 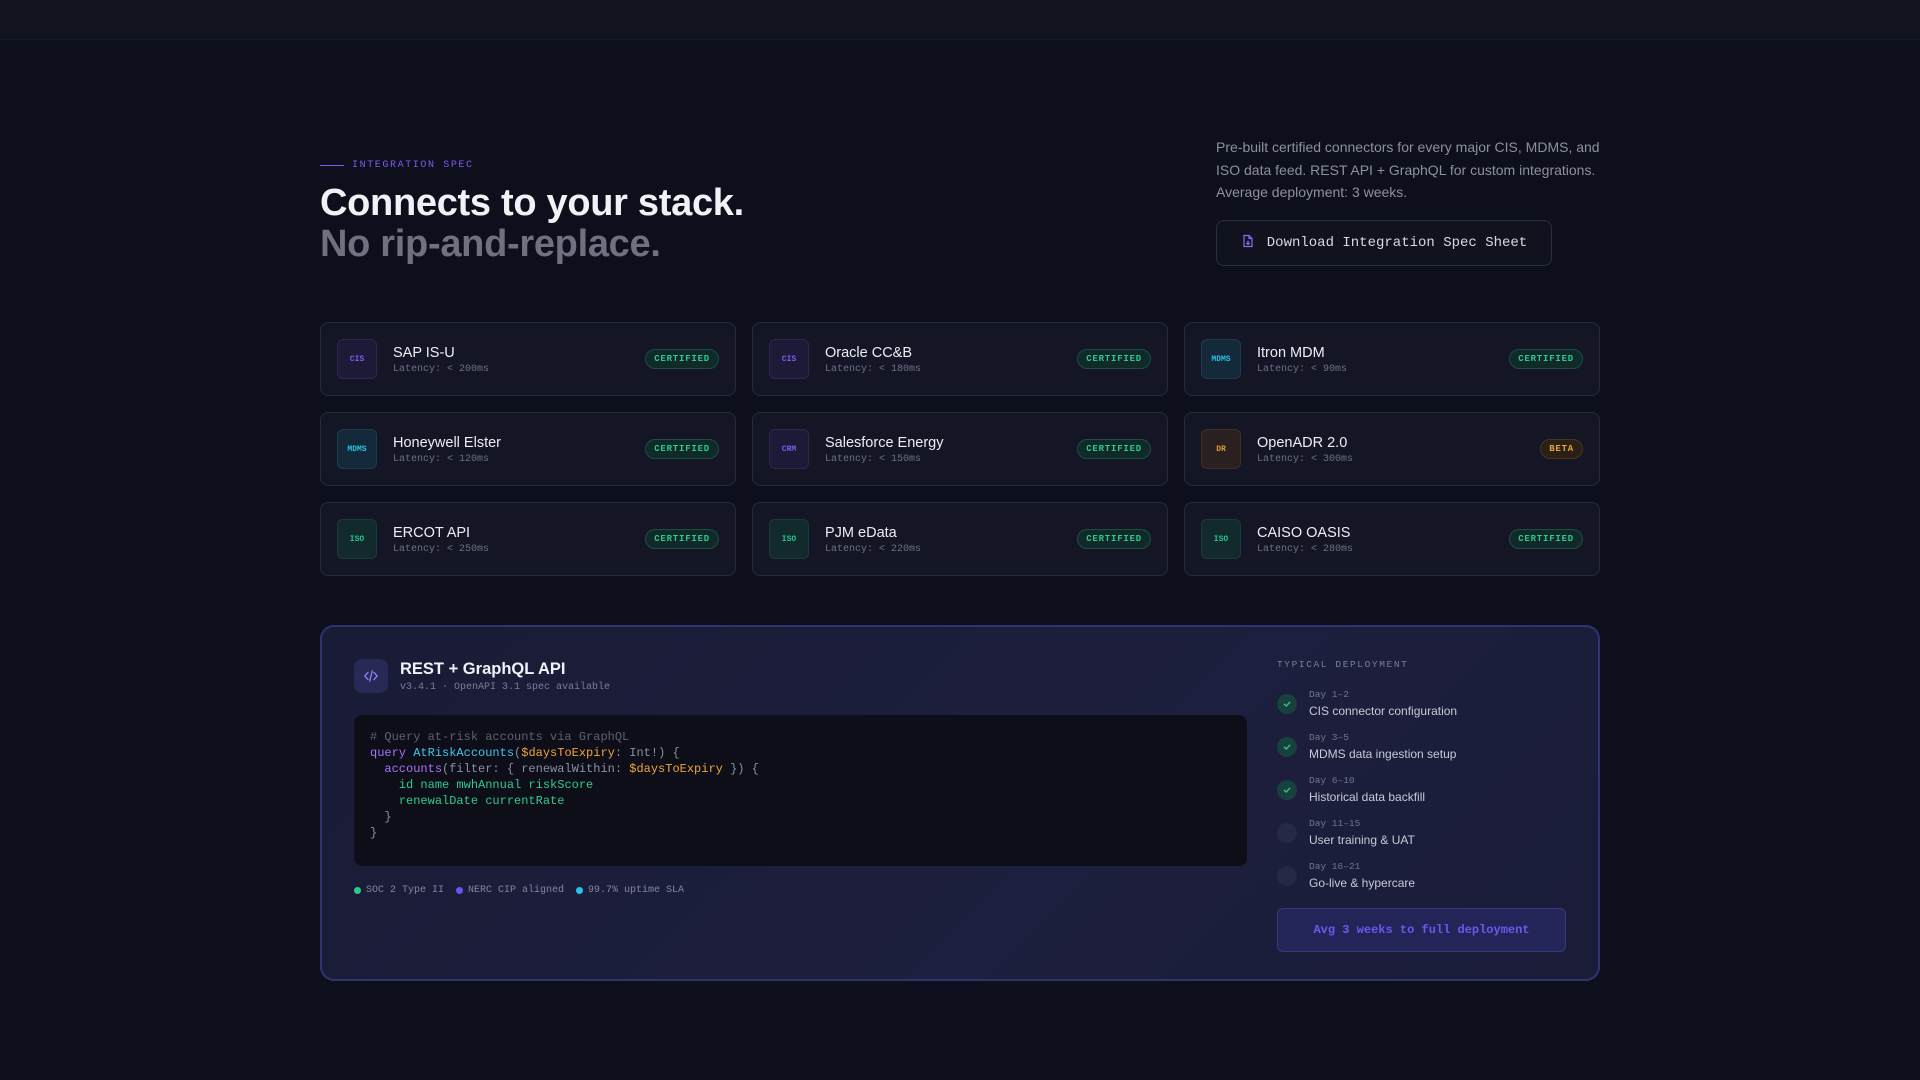 What do you see at coordinates (516, 890) in the screenshot?
I see `compliance-label: NERC CIP aligned` at bounding box center [516, 890].